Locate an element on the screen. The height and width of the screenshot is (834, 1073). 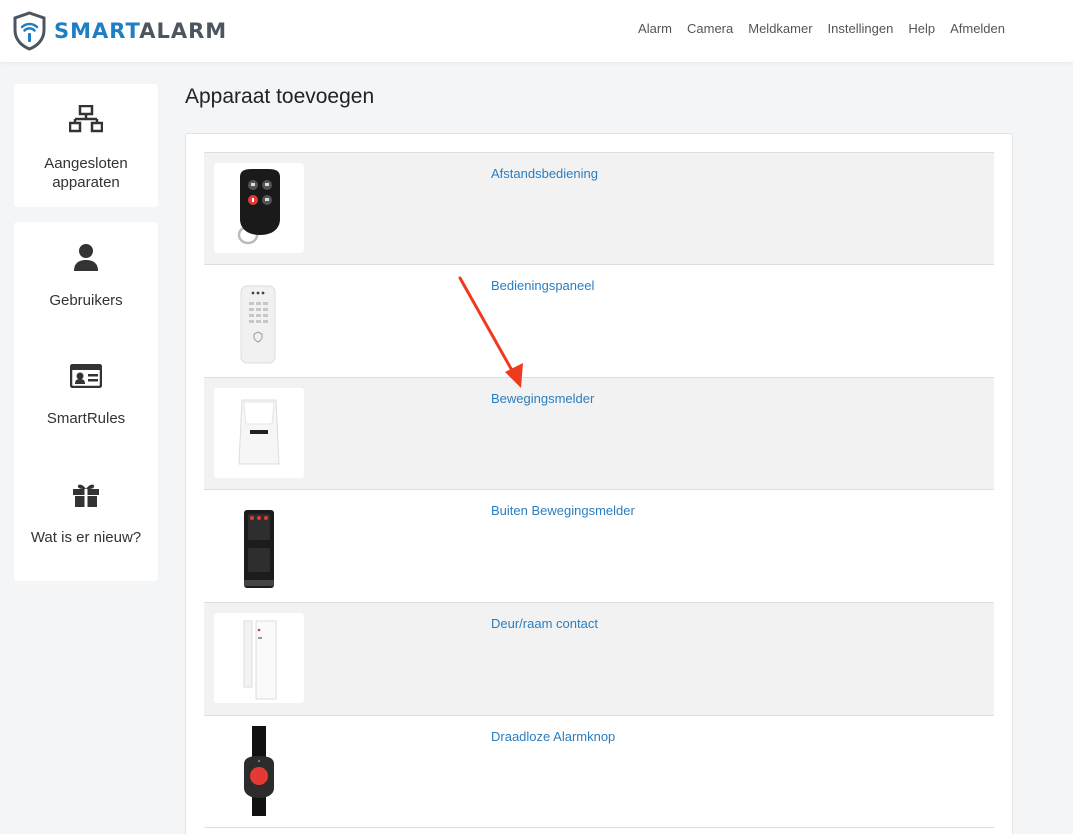
nav-camera: Camera is located at coordinates (710, 28).